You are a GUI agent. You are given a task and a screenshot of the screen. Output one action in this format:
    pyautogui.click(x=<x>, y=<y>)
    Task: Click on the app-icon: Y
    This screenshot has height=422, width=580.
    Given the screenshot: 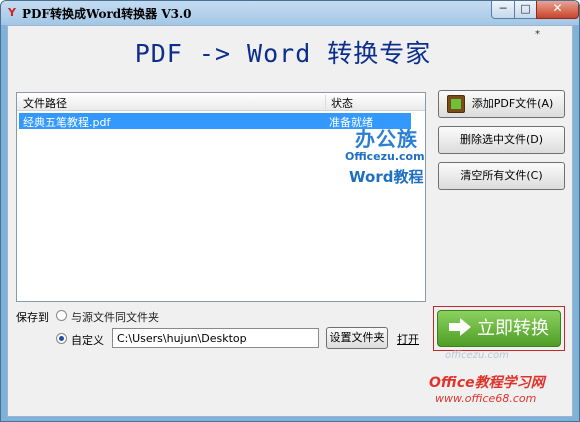 What is the action you would take?
    pyautogui.click(x=12, y=12)
    